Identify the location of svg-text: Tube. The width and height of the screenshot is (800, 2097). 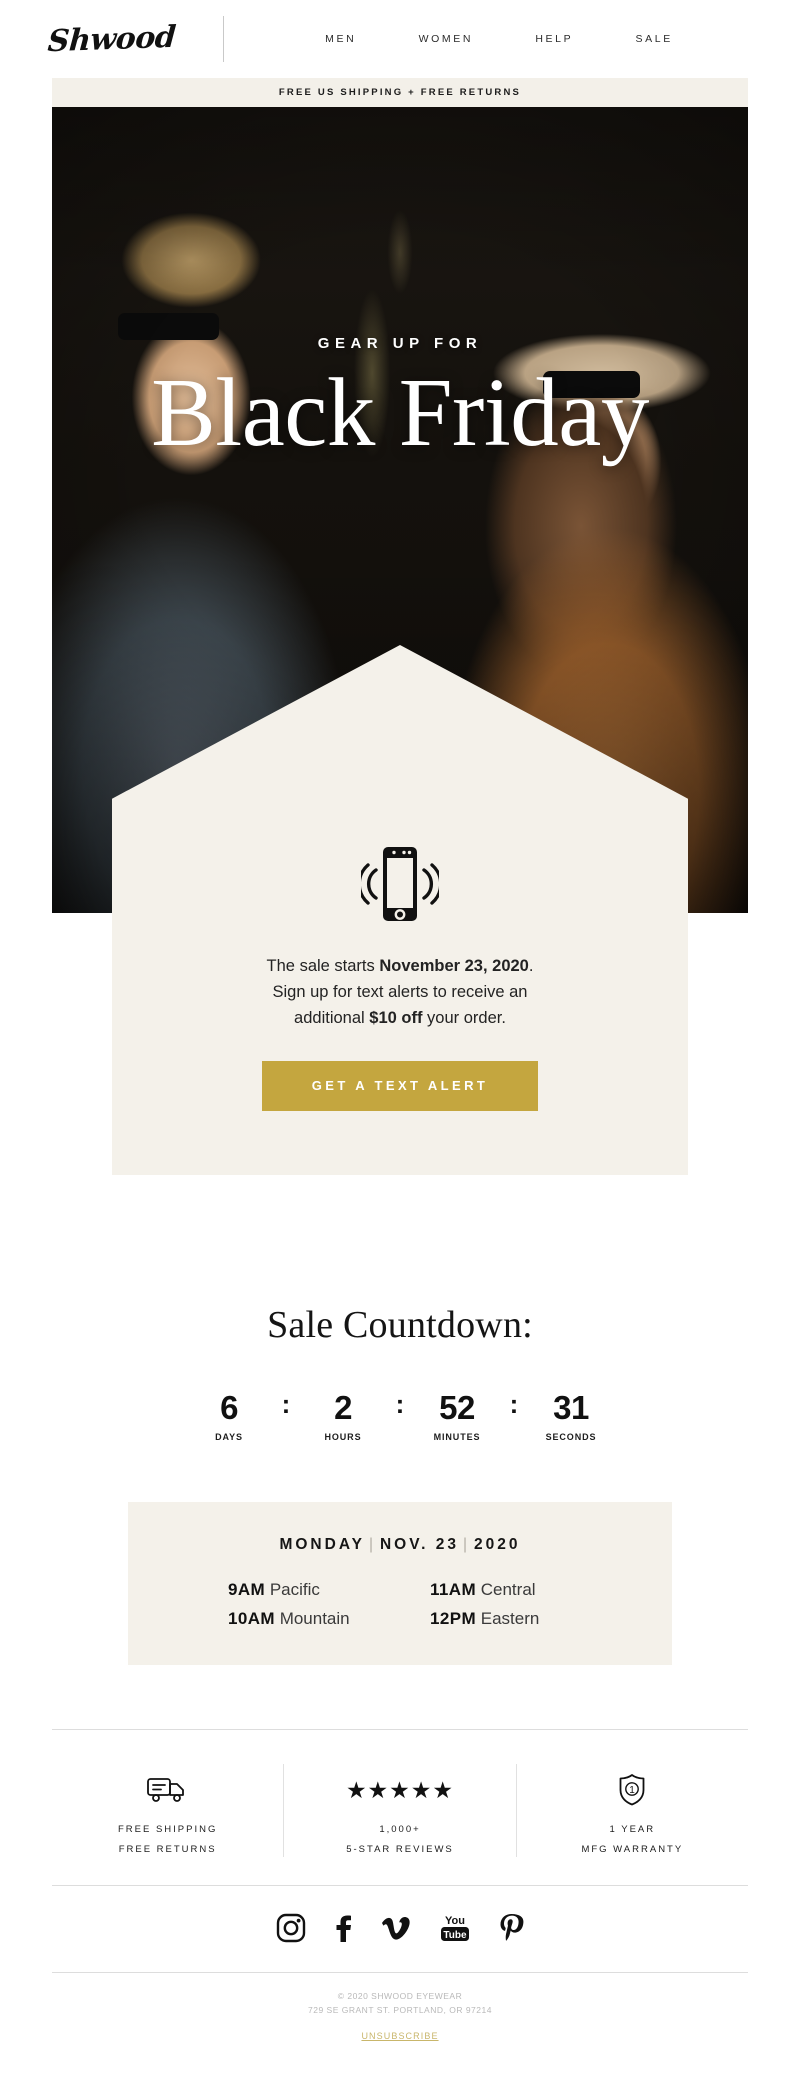
(455, 1935).